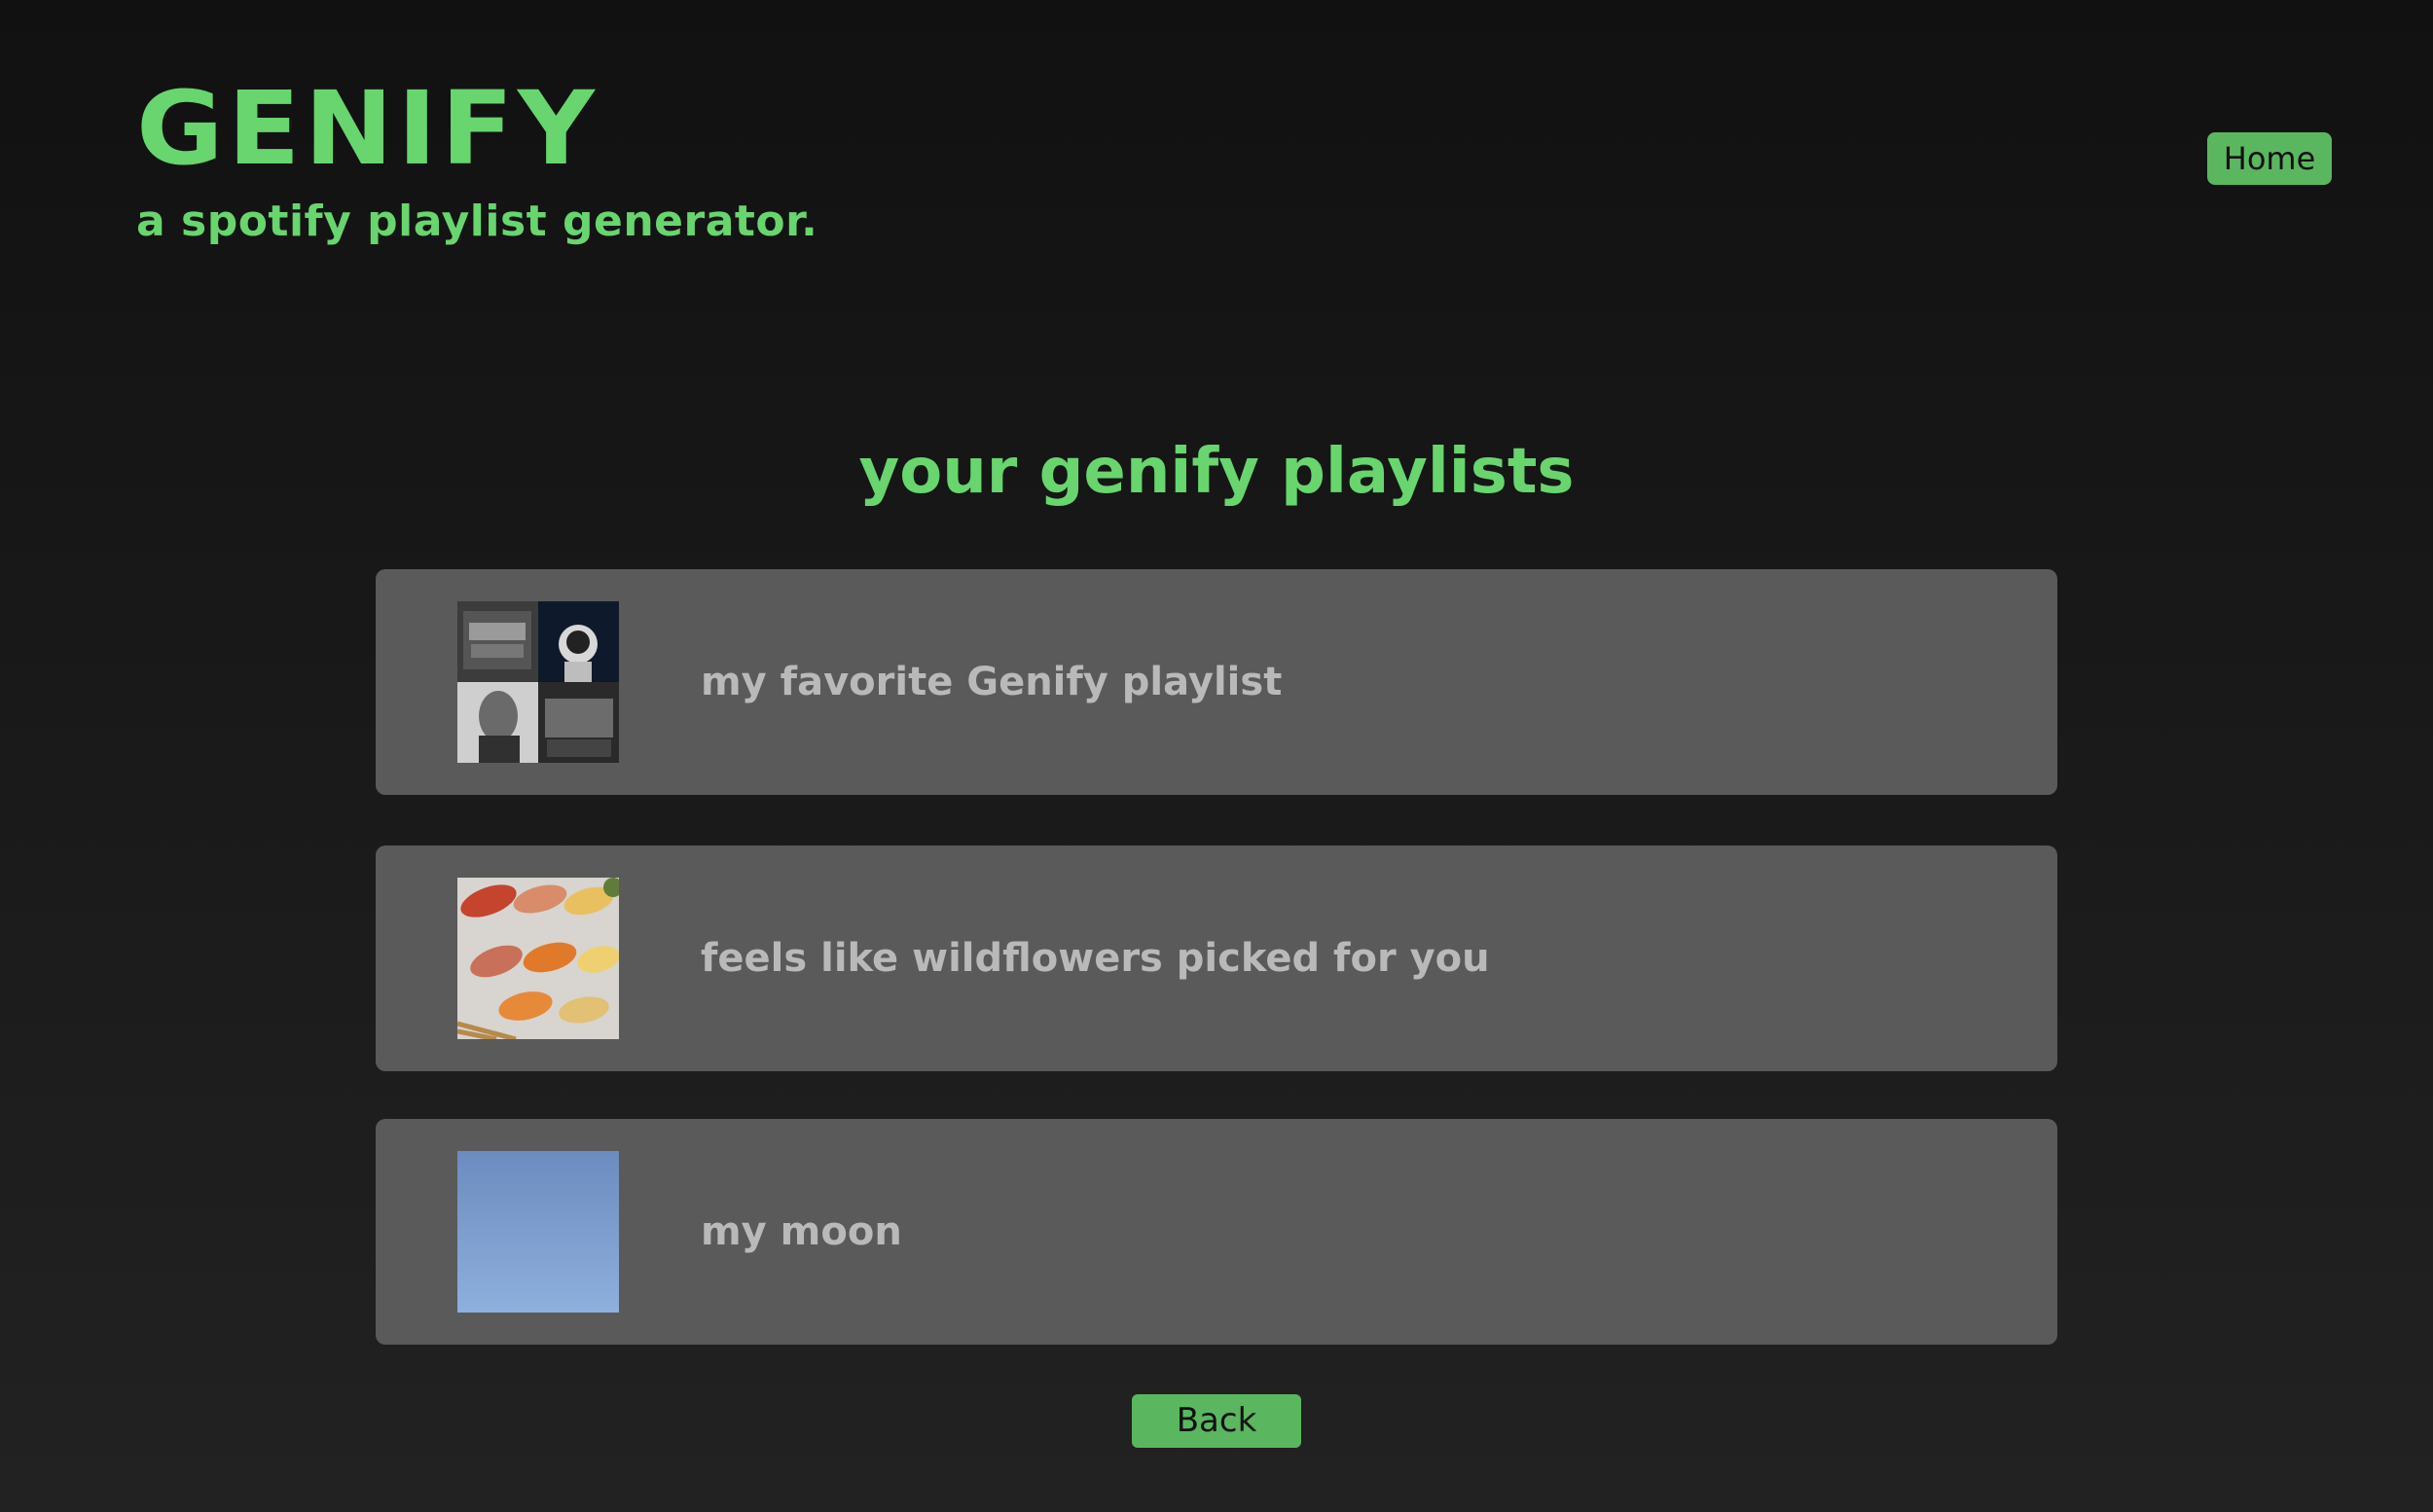  What do you see at coordinates (1095, 958) in the screenshot?
I see `playlist-title: feels like wildflowers picked for you` at bounding box center [1095, 958].